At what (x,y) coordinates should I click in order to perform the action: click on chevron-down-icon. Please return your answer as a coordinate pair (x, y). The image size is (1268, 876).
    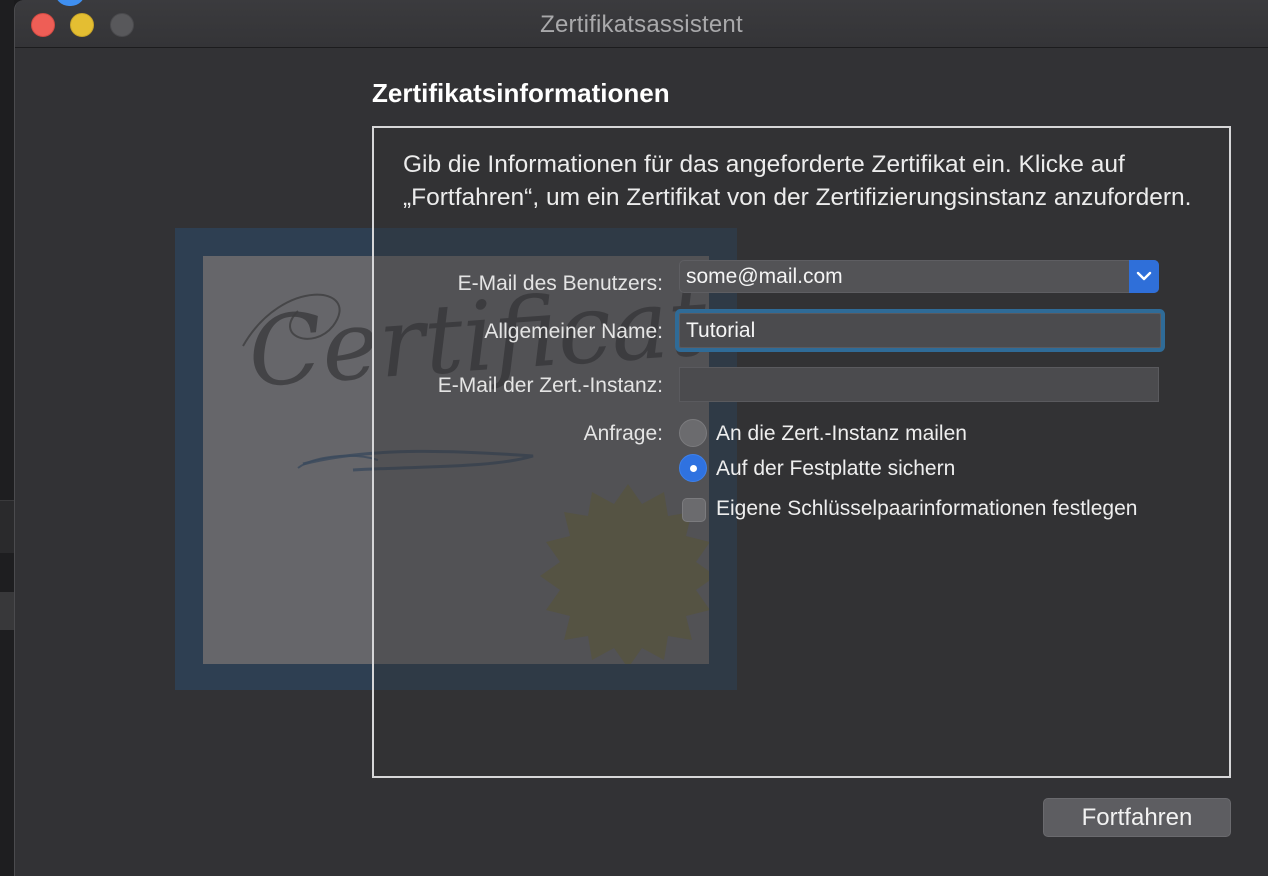
    Looking at the image, I should click on (1144, 276).